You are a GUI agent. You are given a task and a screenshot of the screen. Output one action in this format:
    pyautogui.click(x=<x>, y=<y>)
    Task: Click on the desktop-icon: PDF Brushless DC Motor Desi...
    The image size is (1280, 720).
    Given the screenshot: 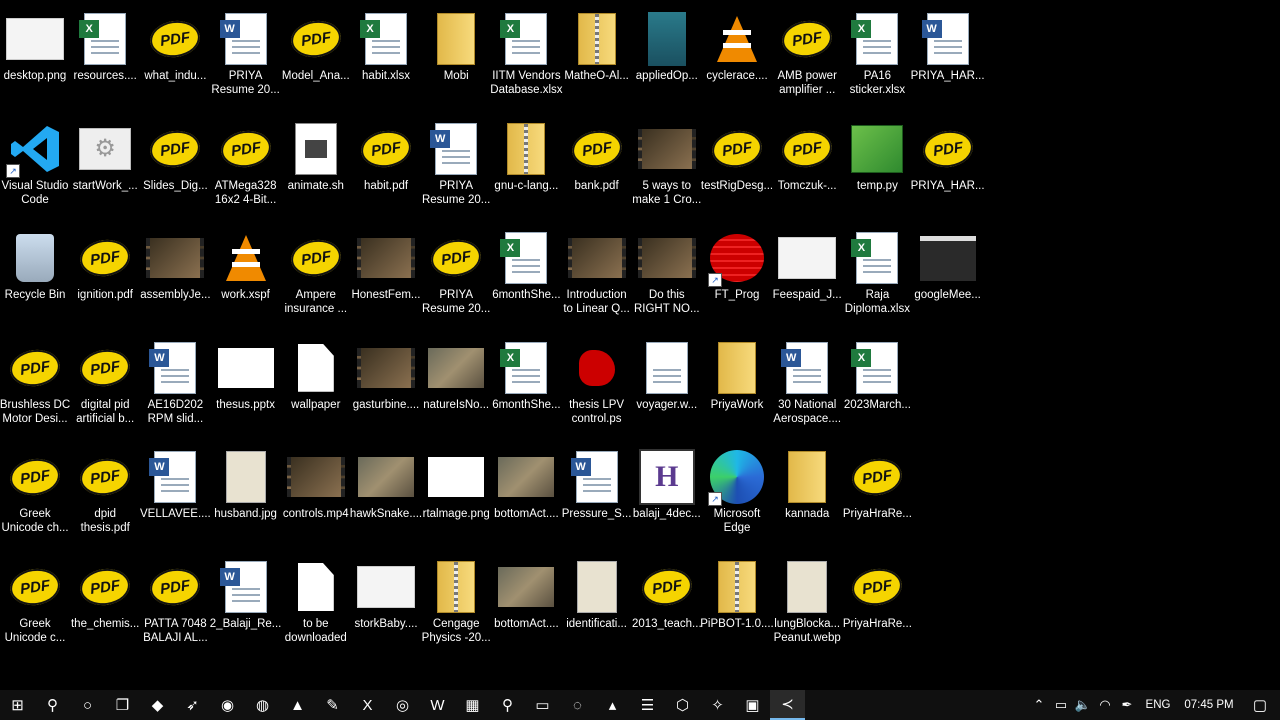 What is the action you would take?
    pyautogui.click(x=35, y=387)
    